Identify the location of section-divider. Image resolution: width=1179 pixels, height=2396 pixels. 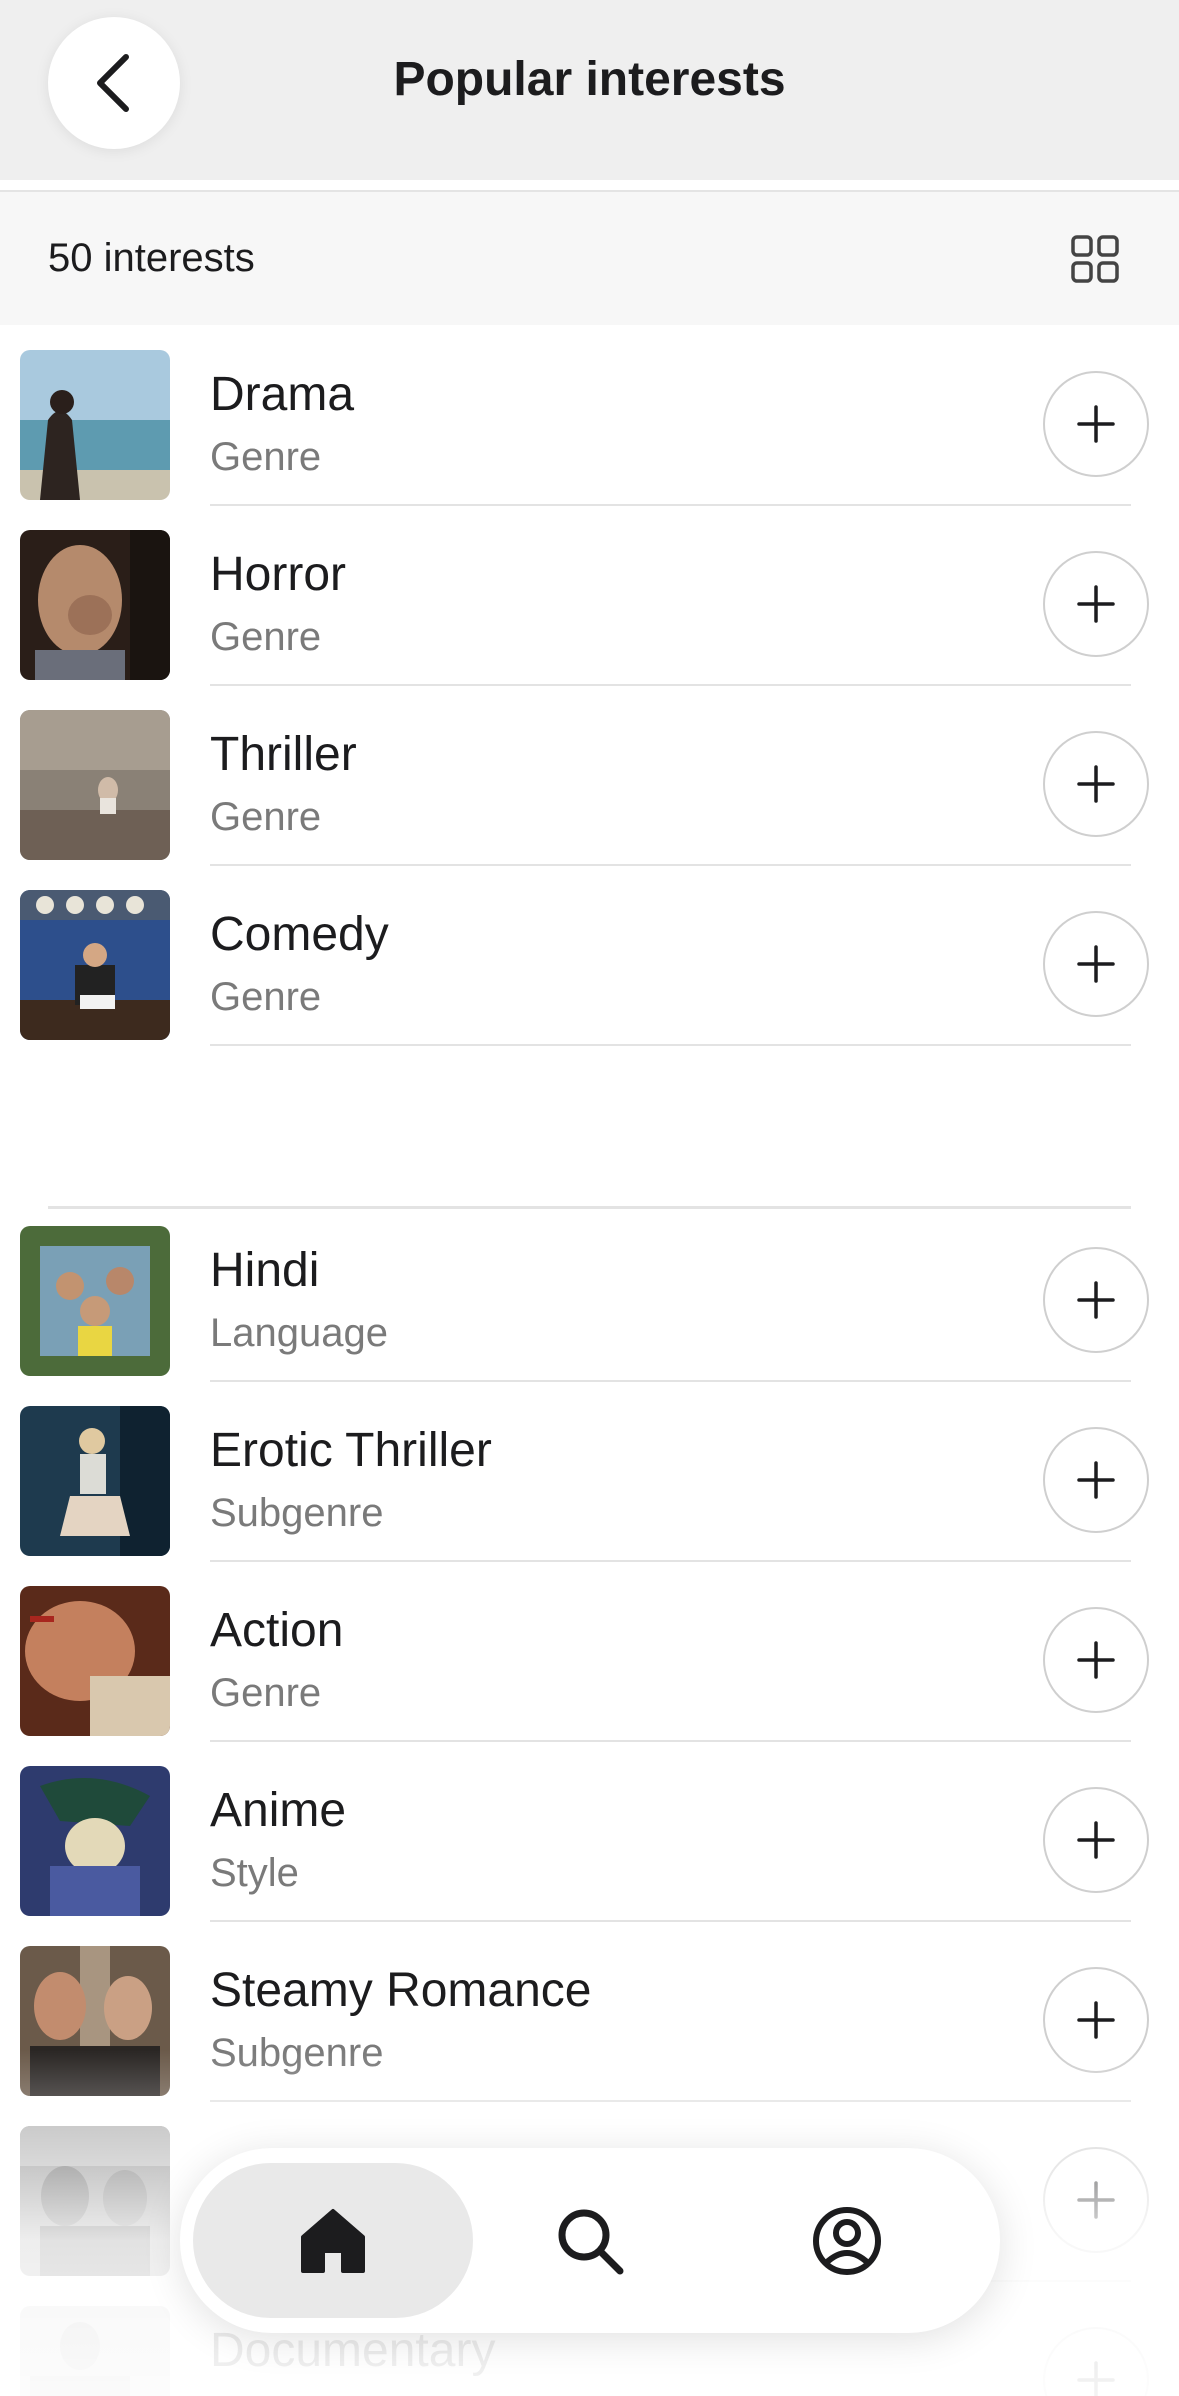
(589, 1207).